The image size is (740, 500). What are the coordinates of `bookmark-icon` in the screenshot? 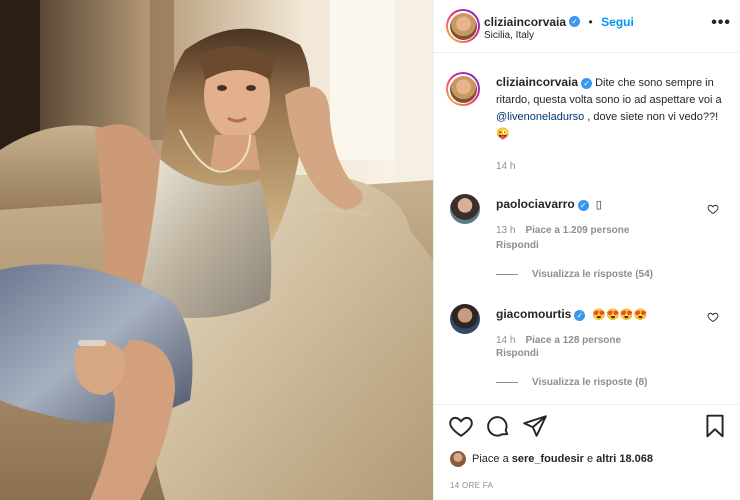 It's located at (715, 426).